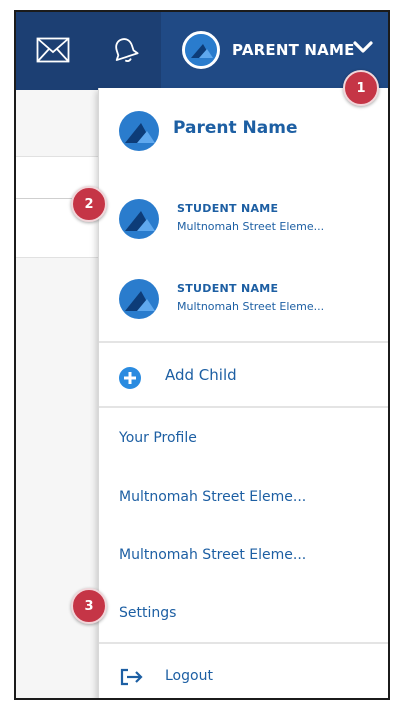 This screenshot has height=705, width=394. What do you see at coordinates (125, 50) in the screenshot?
I see `bell-icon` at bounding box center [125, 50].